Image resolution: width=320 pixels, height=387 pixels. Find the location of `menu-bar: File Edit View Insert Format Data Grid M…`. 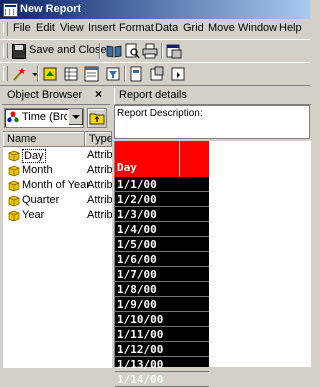

menu-bar: File Edit View Insert Format Data Grid M… is located at coordinates (155, 29).